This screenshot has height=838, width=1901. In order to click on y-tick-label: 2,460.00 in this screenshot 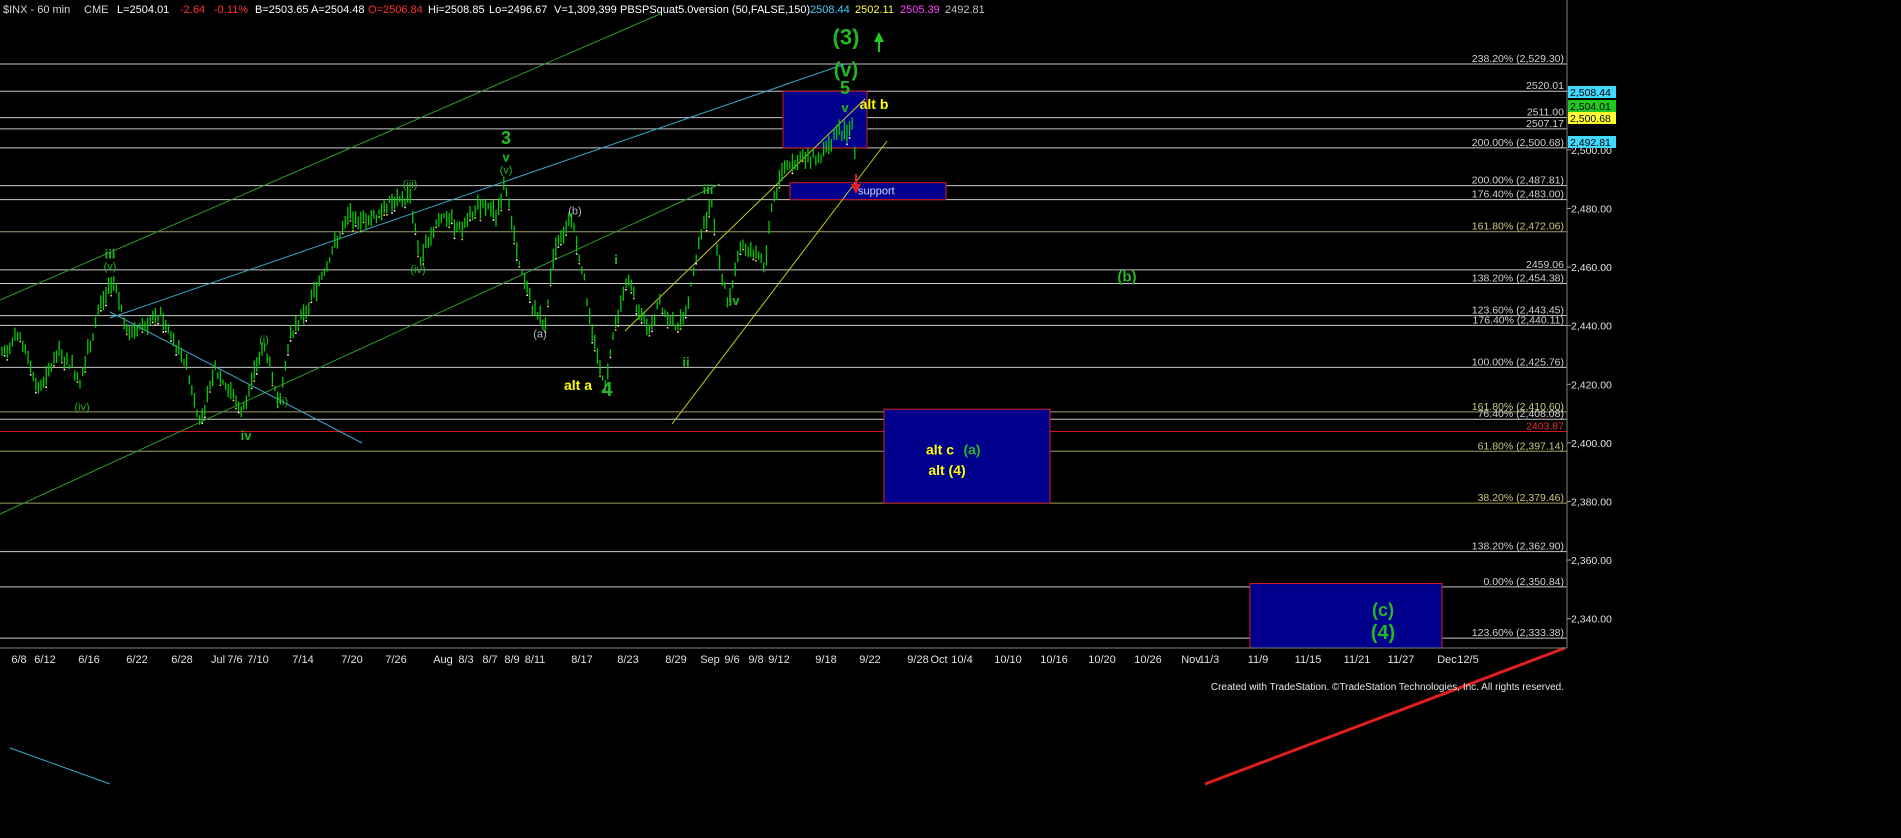, I will do `click(1591, 268)`.